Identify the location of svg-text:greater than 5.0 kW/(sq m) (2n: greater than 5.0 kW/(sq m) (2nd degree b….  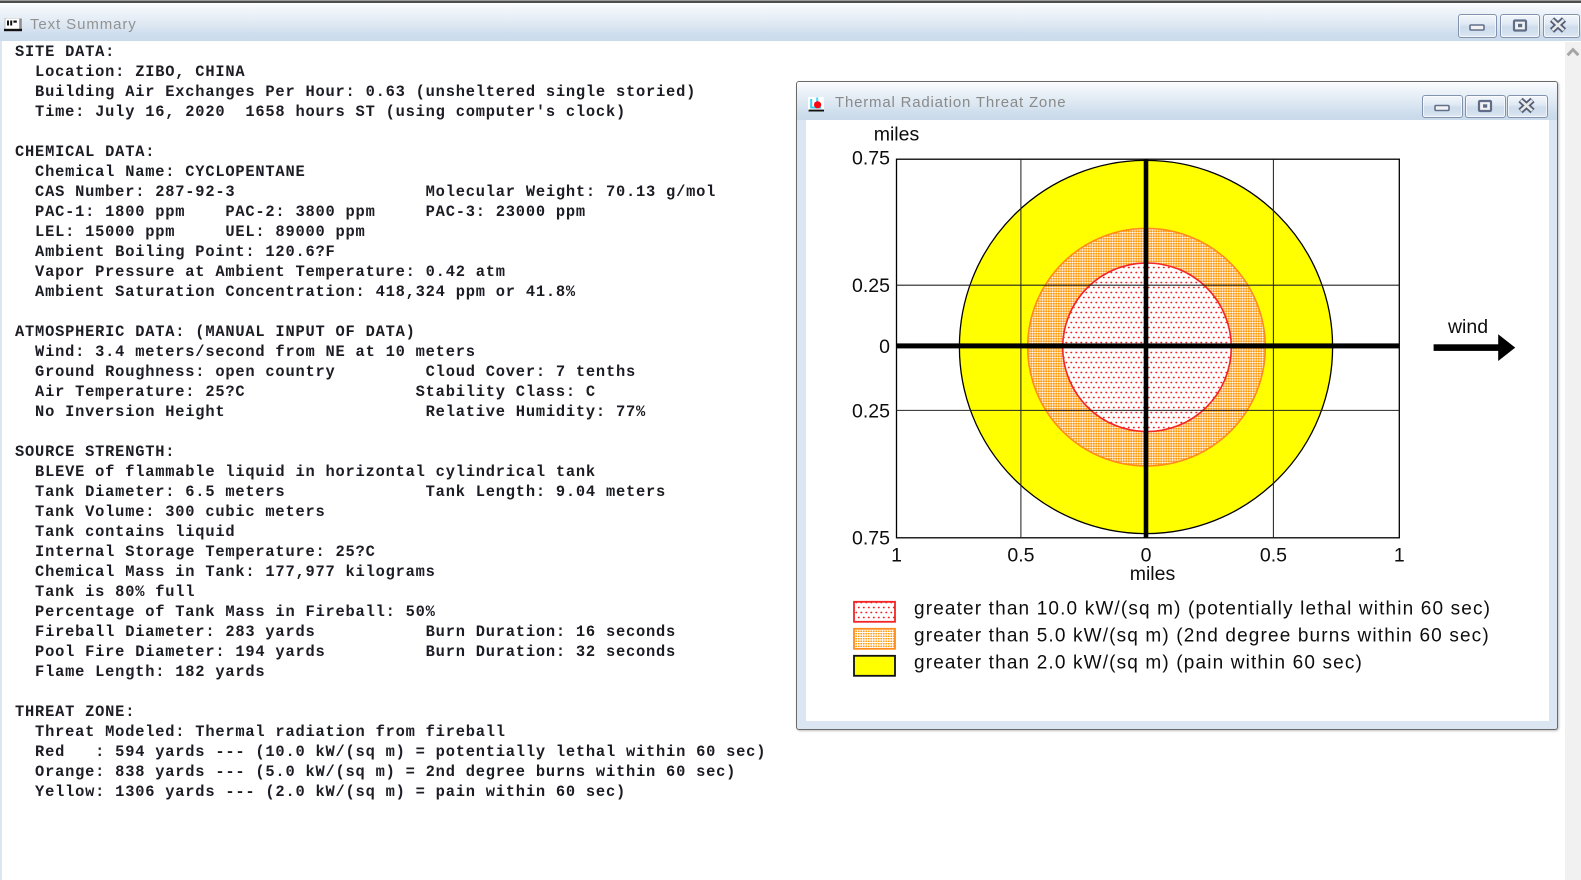
(1202, 636).